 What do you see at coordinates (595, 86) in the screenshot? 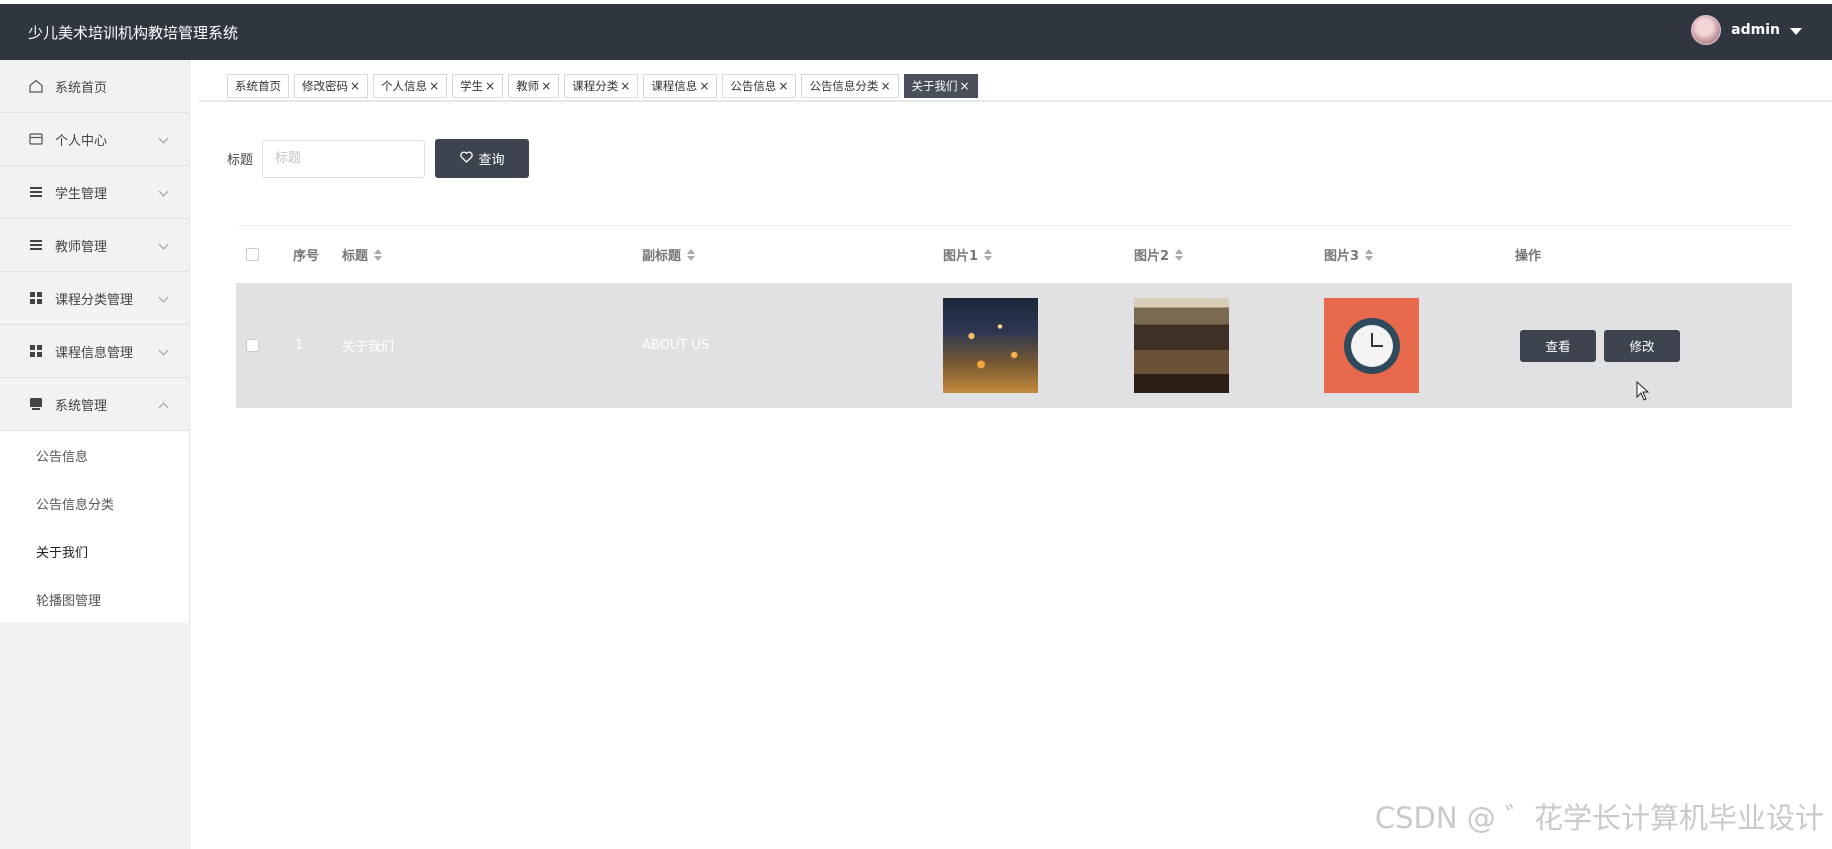
I see `tab-label: 课程分类` at bounding box center [595, 86].